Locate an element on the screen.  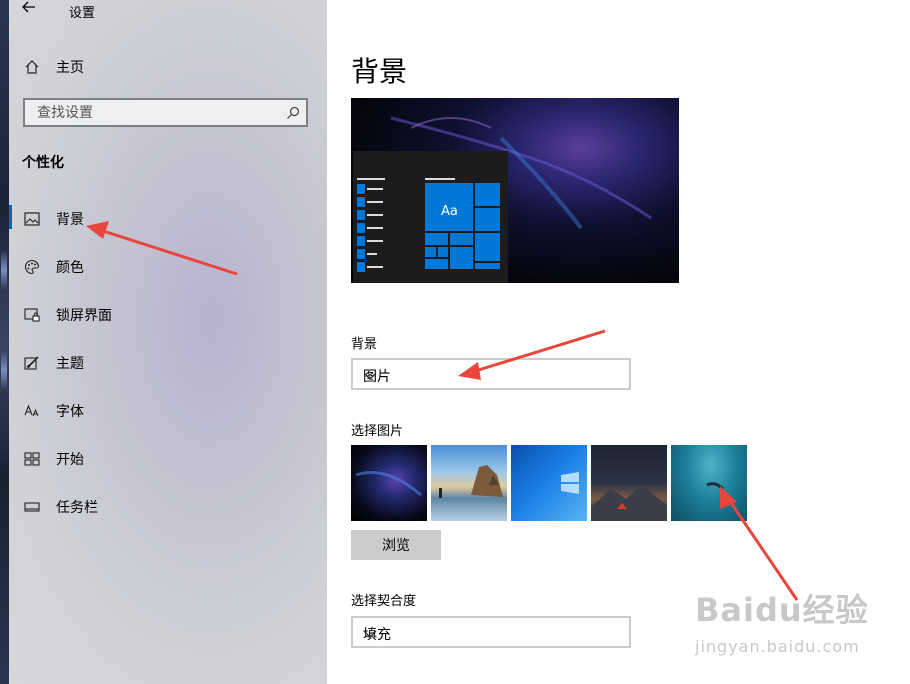
fit-dropdown: 填充 is located at coordinates (491, 632).